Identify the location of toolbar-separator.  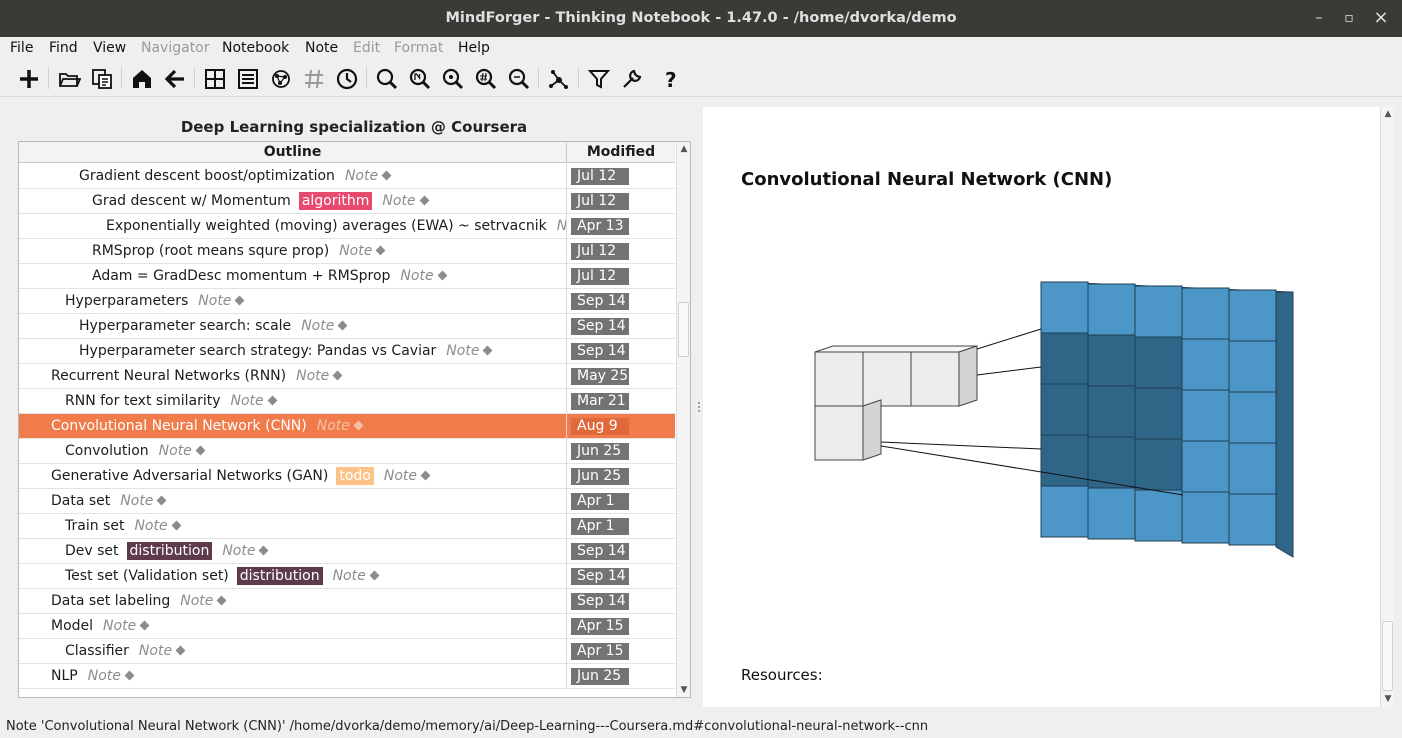
(121, 78).